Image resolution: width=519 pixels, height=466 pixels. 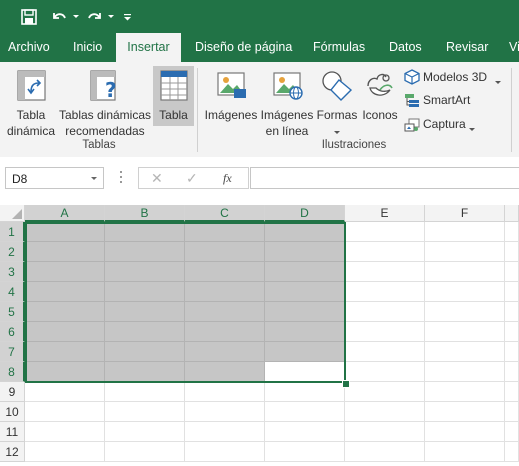 I want to click on cell-d8, so click(x=305, y=372).